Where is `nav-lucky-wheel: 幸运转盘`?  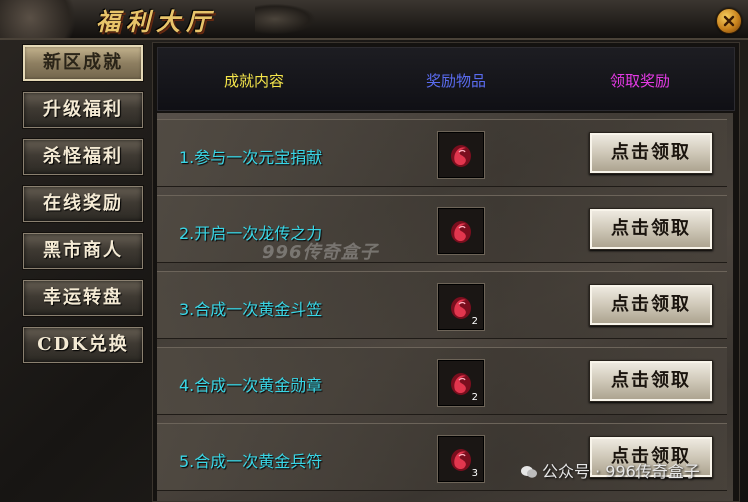 nav-lucky-wheel: 幸运转盘 is located at coordinates (83, 298).